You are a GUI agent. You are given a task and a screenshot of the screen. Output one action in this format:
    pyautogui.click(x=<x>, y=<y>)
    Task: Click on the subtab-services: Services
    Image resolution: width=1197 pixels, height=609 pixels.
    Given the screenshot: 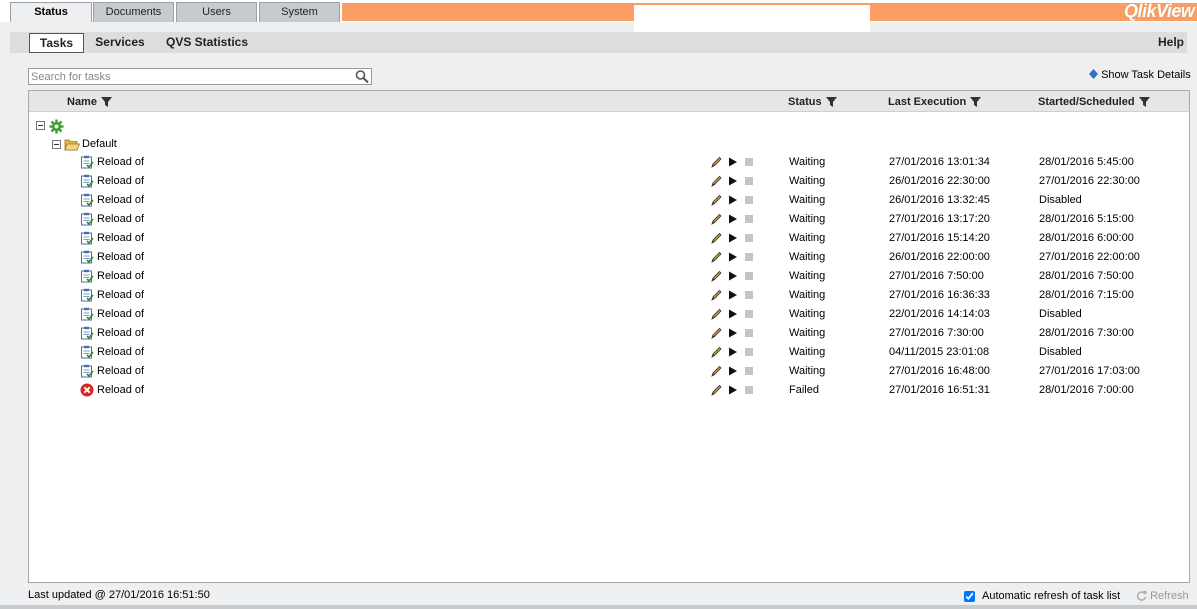 What is the action you would take?
    pyautogui.click(x=120, y=43)
    